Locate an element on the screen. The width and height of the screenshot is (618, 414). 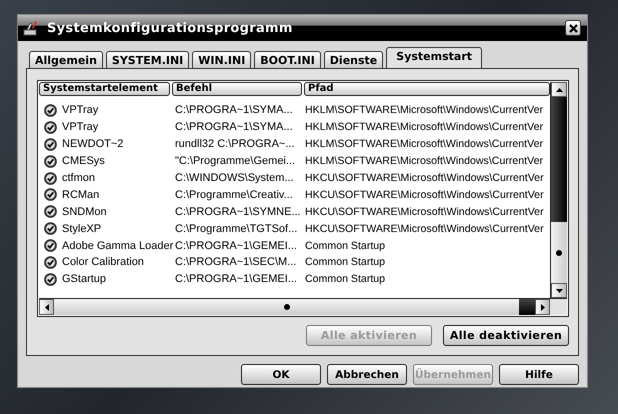
tab: Systemstart is located at coordinates (434, 57).